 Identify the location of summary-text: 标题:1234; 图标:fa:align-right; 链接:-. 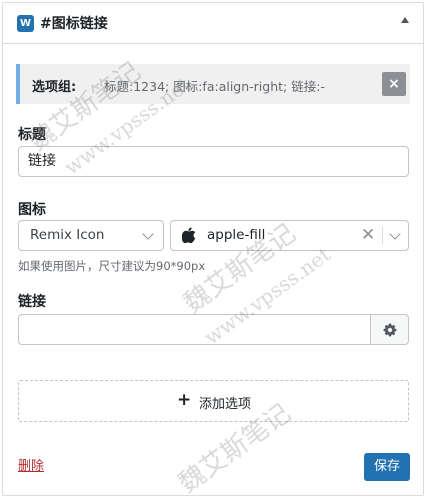
(214, 86).